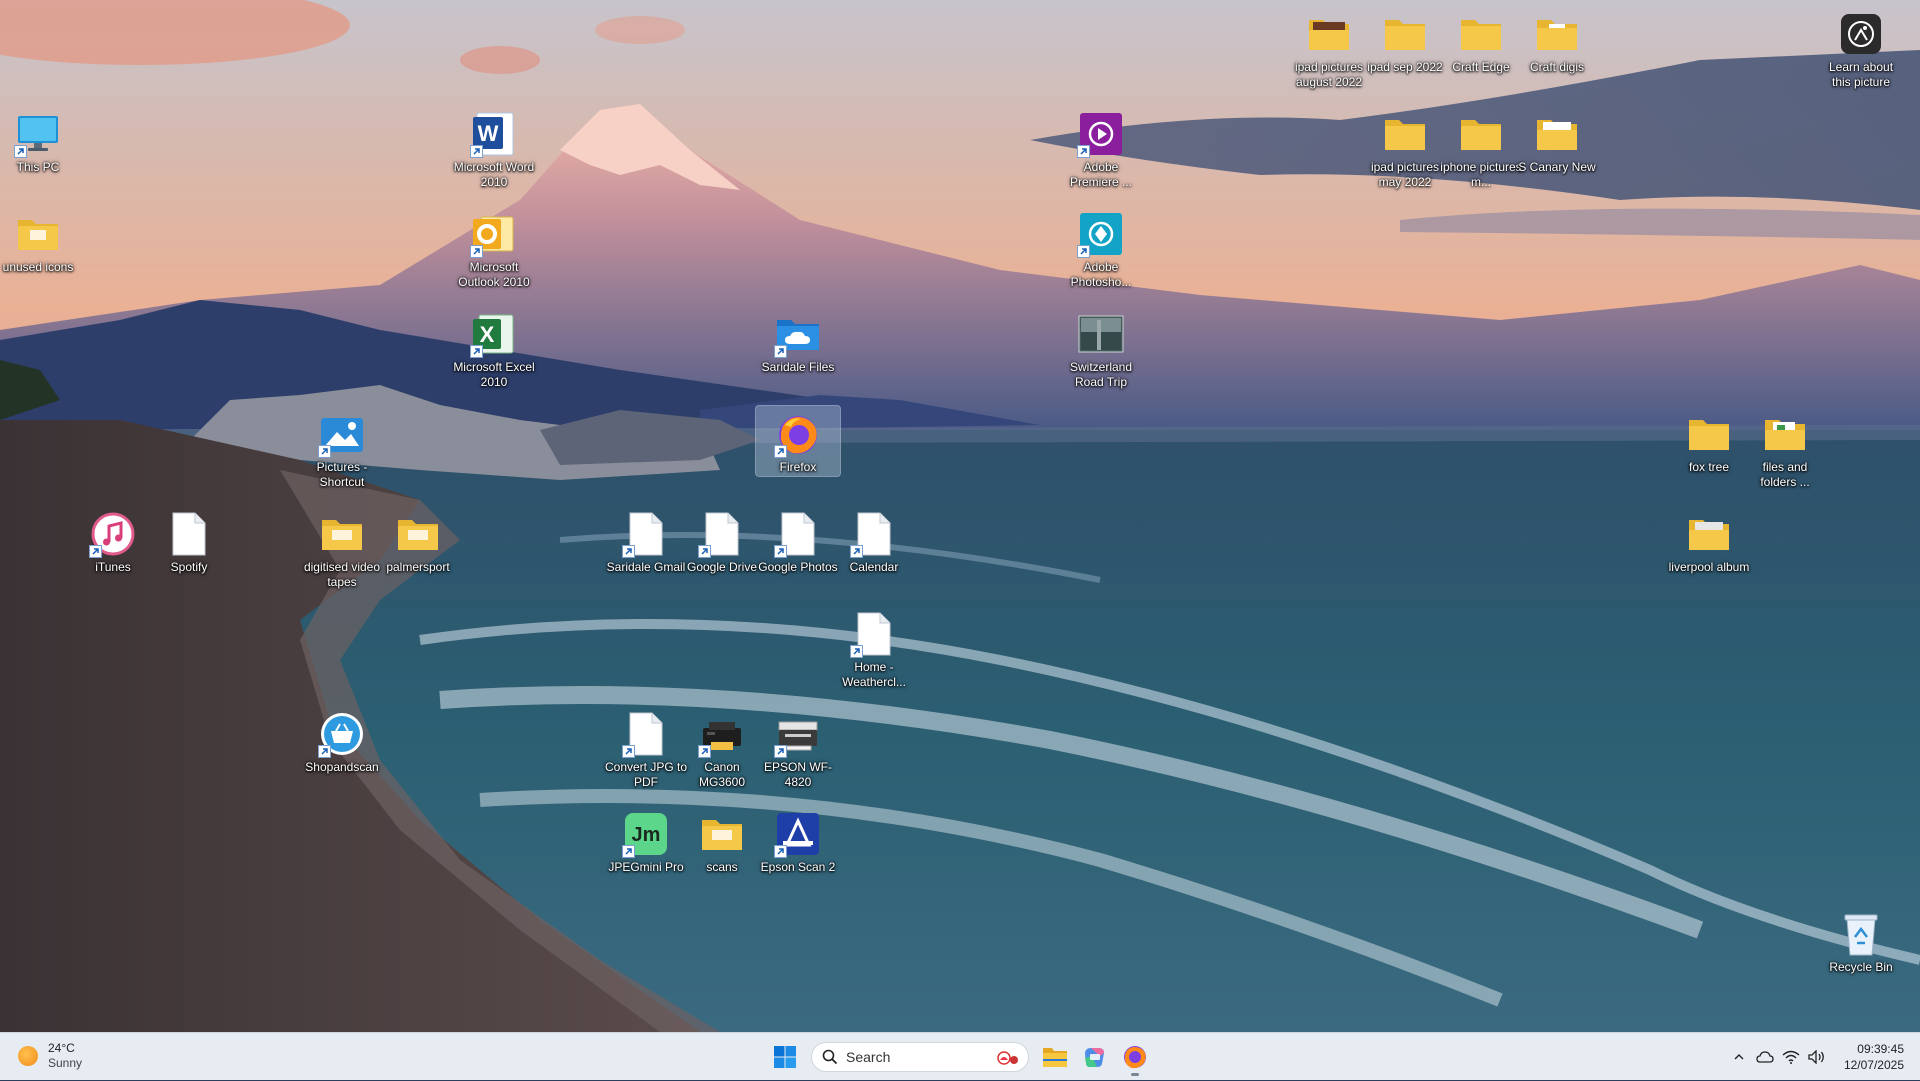 This screenshot has width=1920, height=1081. I want to click on clock: 09:39:45 12/07/2025, so click(1874, 1057).